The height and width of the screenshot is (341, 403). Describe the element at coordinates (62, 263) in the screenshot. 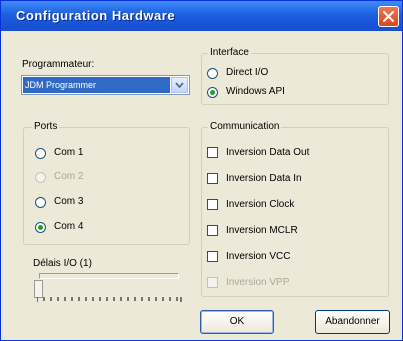

I see `delay-label: Délais I/O (1)` at that location.